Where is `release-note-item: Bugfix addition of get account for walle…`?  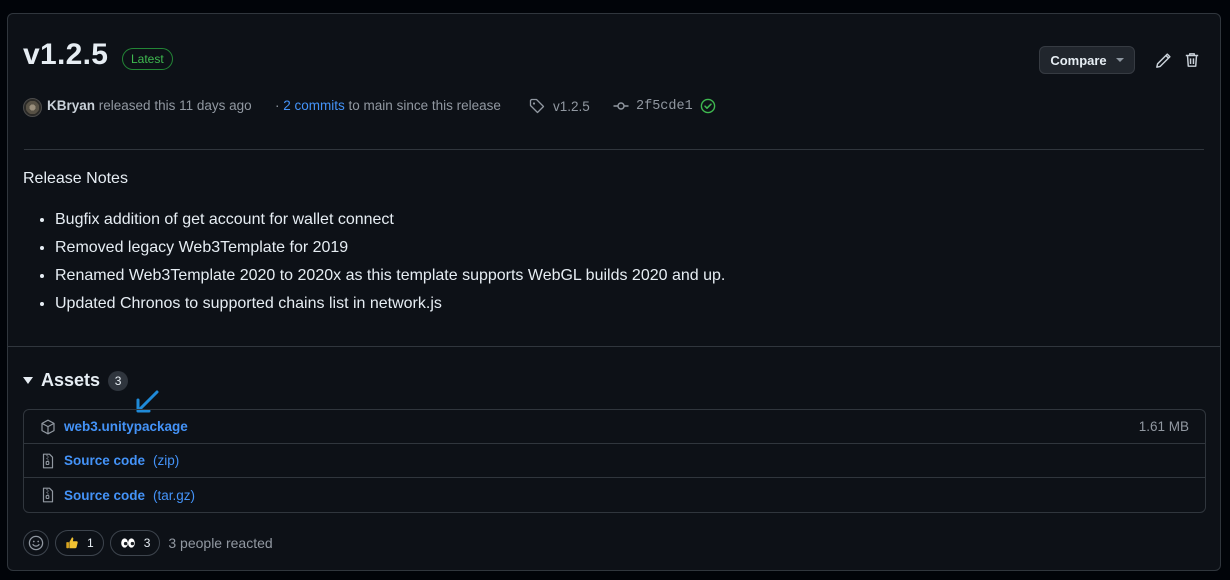 release-note-item: Bugfix addition of get account for walle… is located at coordinates (390, 220).